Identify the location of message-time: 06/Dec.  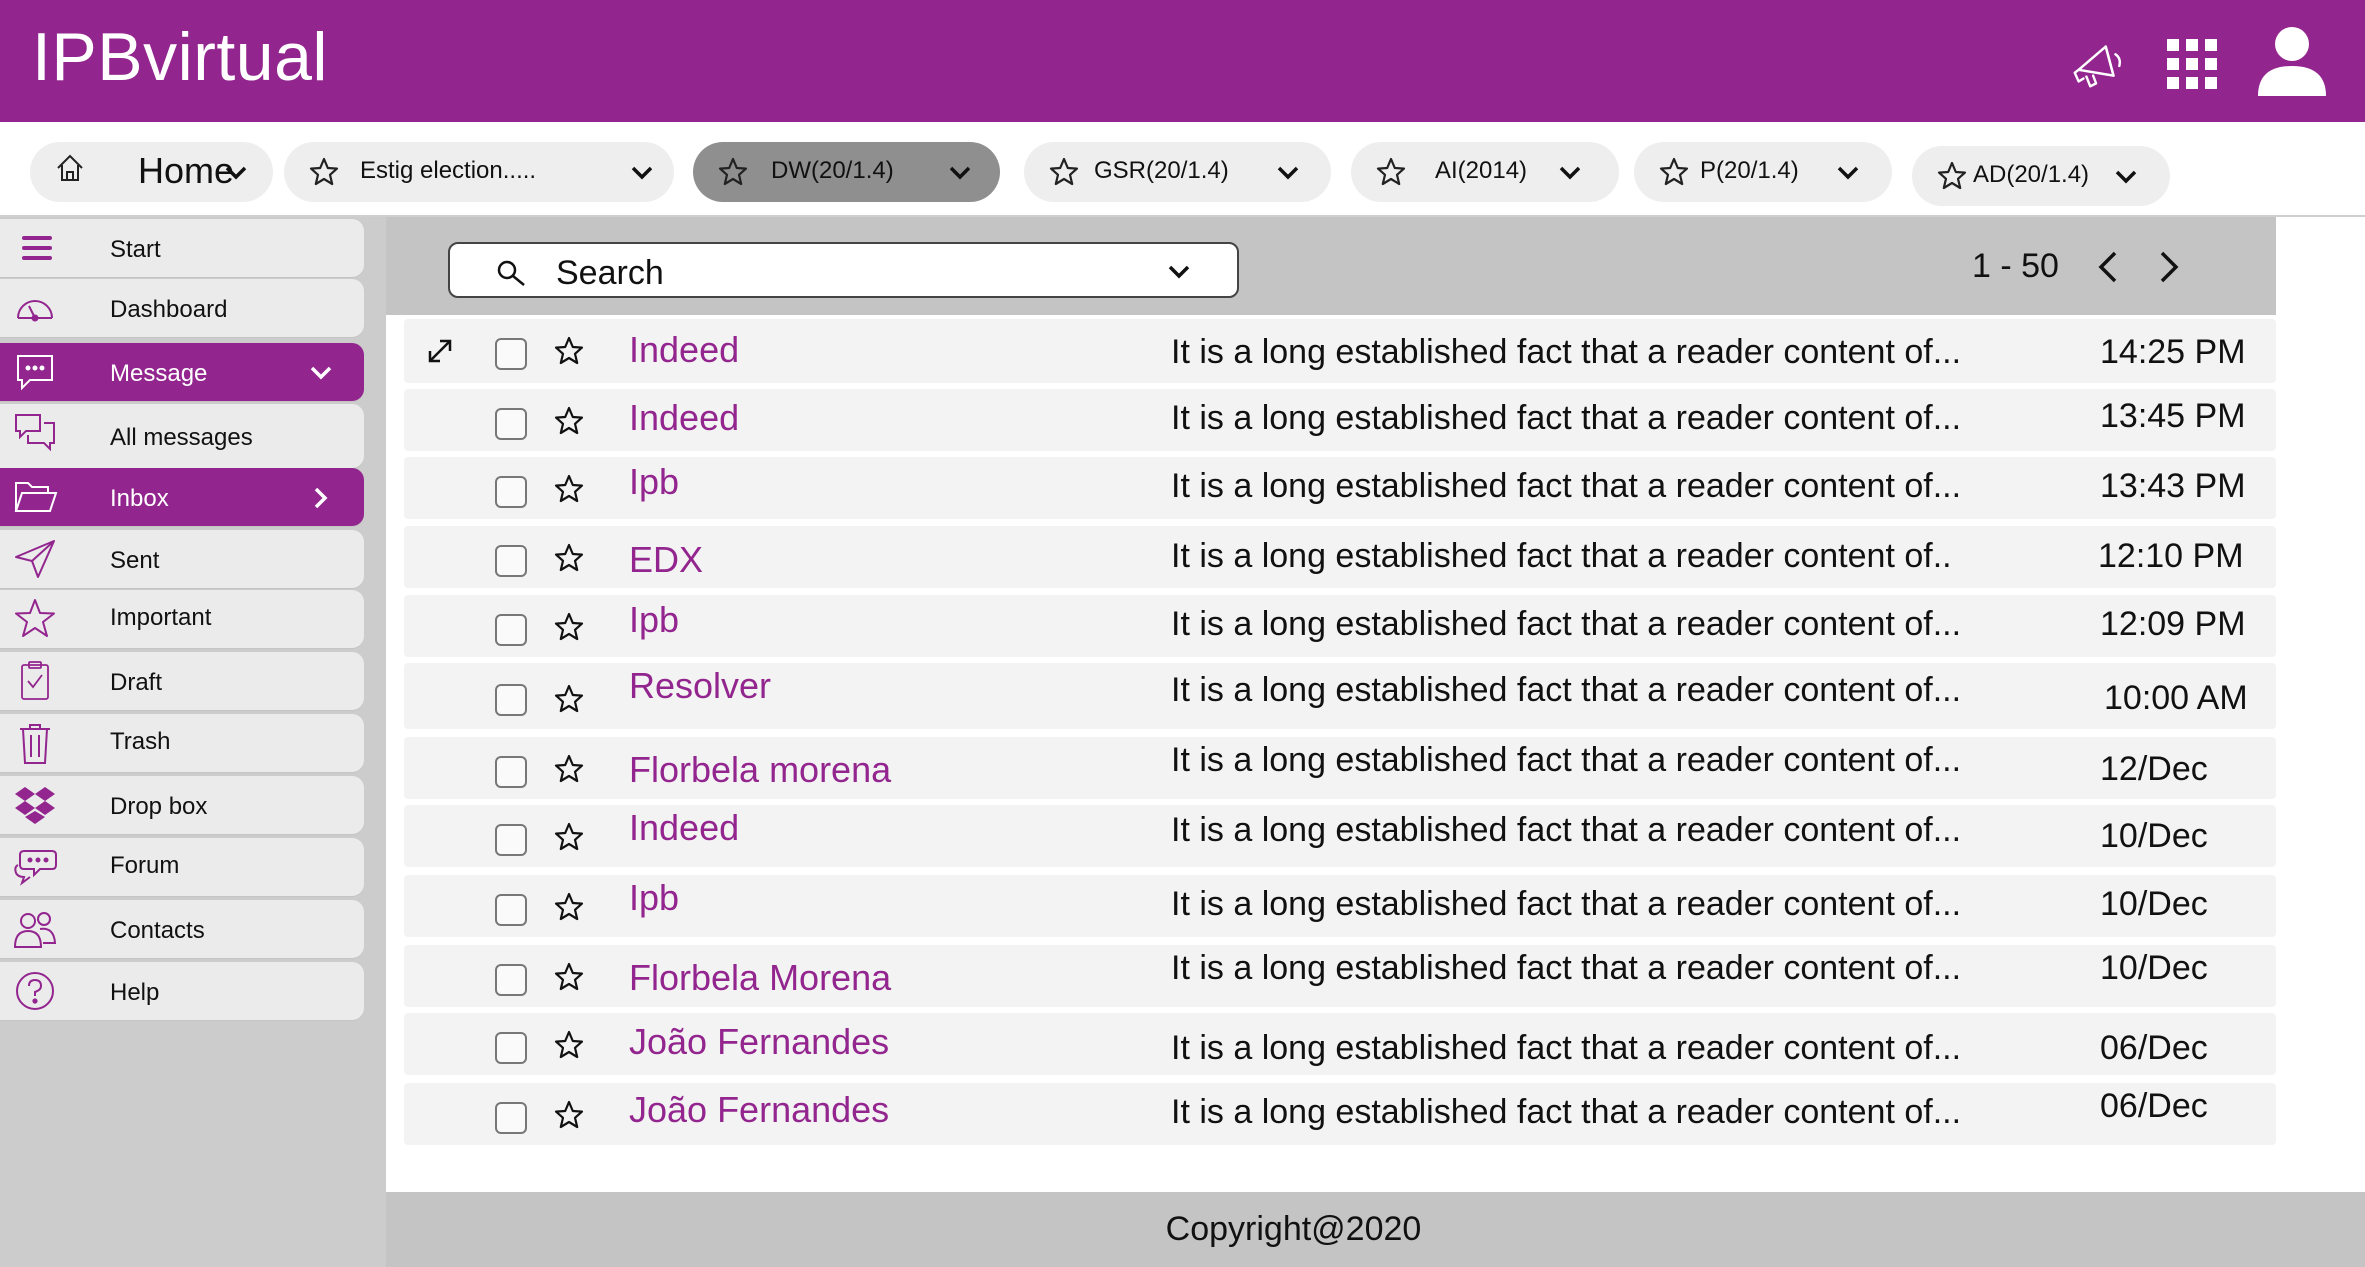
(2154, 1048).